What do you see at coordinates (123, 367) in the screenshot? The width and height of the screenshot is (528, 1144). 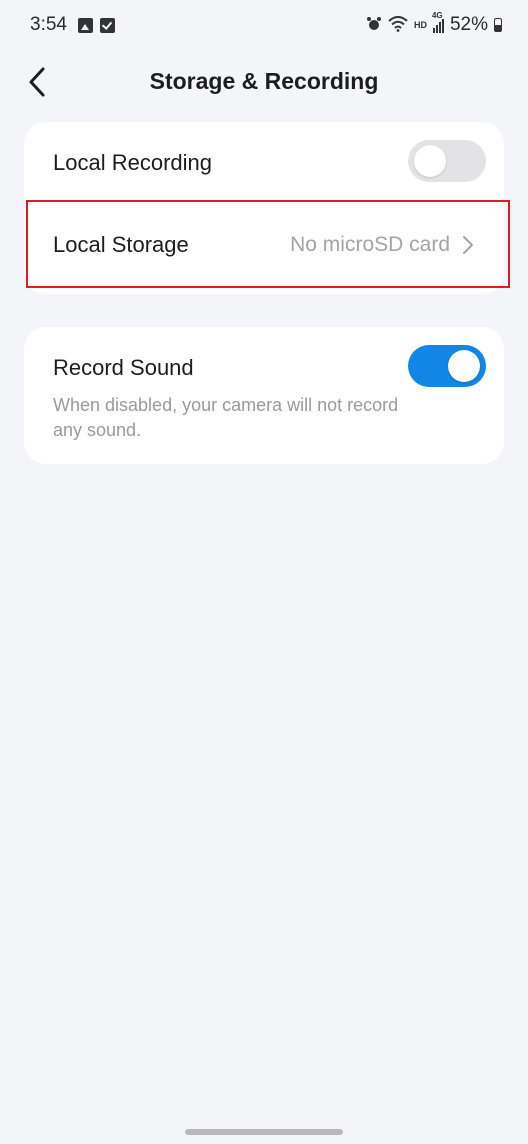 I see `record-sound-label: Record Sound` at bounding box center [123, 367].